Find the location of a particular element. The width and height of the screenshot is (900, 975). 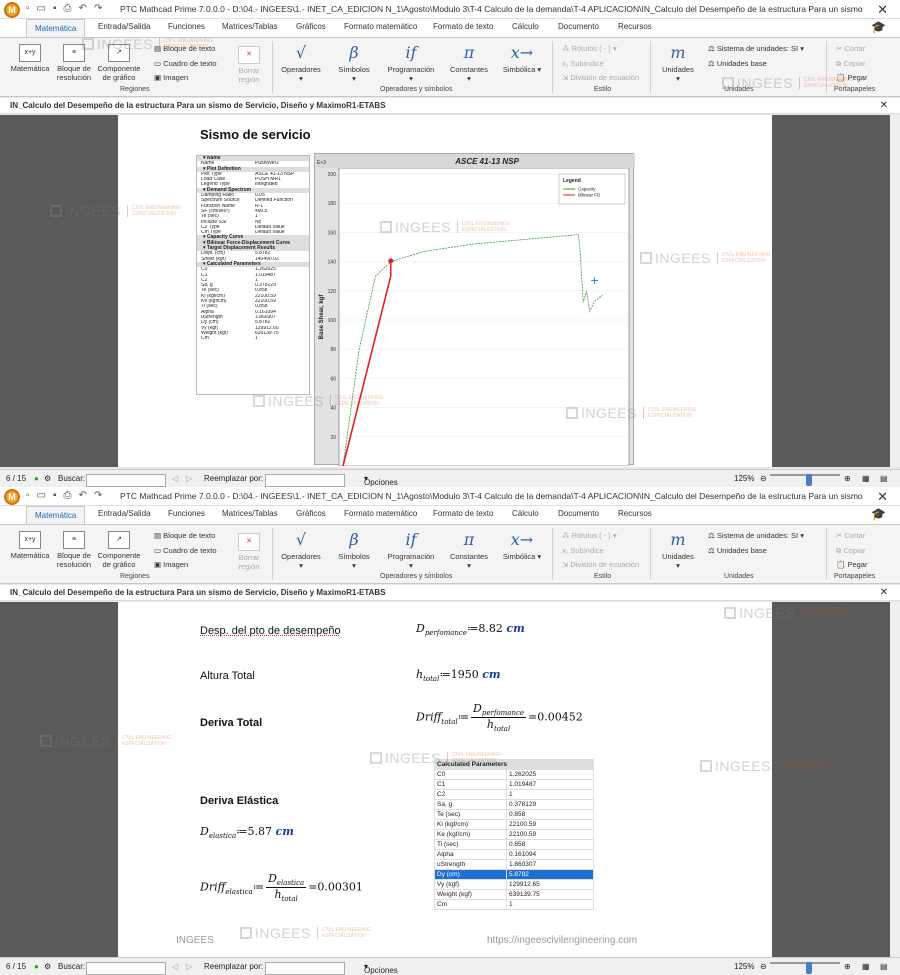

table-row: Ki (kgf/cm) 22100.59 is located at coordinates (514, 824).